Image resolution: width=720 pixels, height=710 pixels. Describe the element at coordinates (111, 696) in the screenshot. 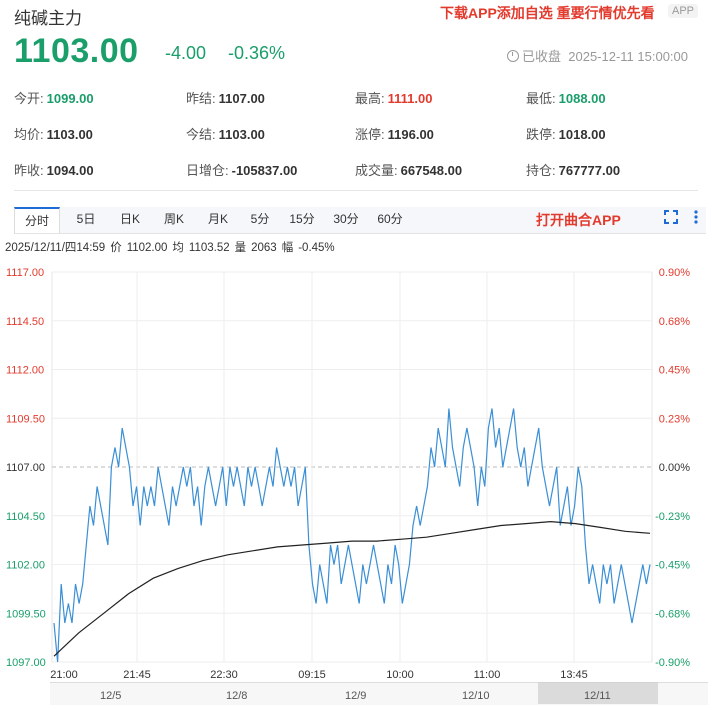

I see `nav-date-label: 12/5` at that location.